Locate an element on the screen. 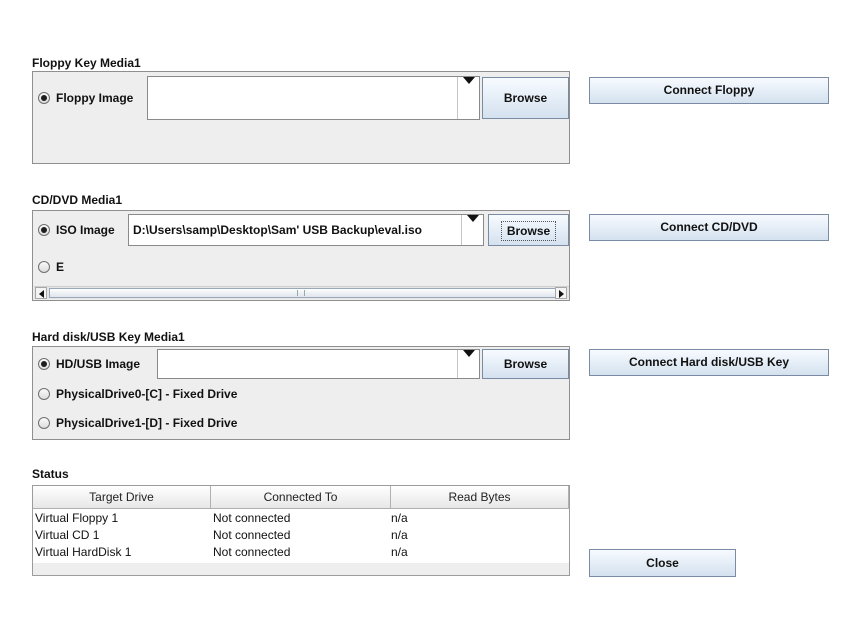 This screenshot has height=630, width=852. physical-drive1-label: PhysicalDrive1-[D] - Fixed Drive is located at coordinates (147, 423).